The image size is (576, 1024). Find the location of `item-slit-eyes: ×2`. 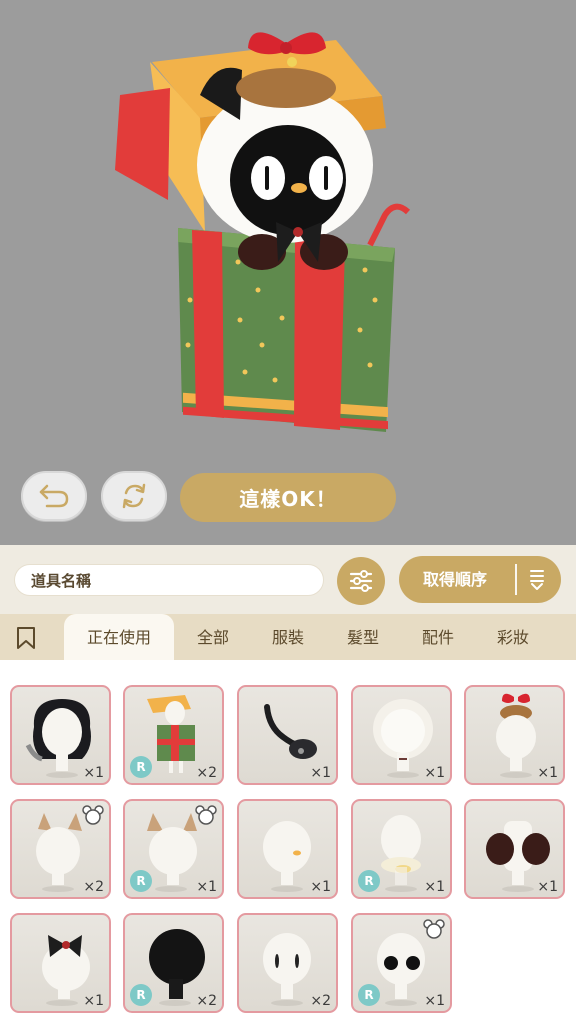

item-slit-eyes: ×2 is located at coordinates (287, 963).